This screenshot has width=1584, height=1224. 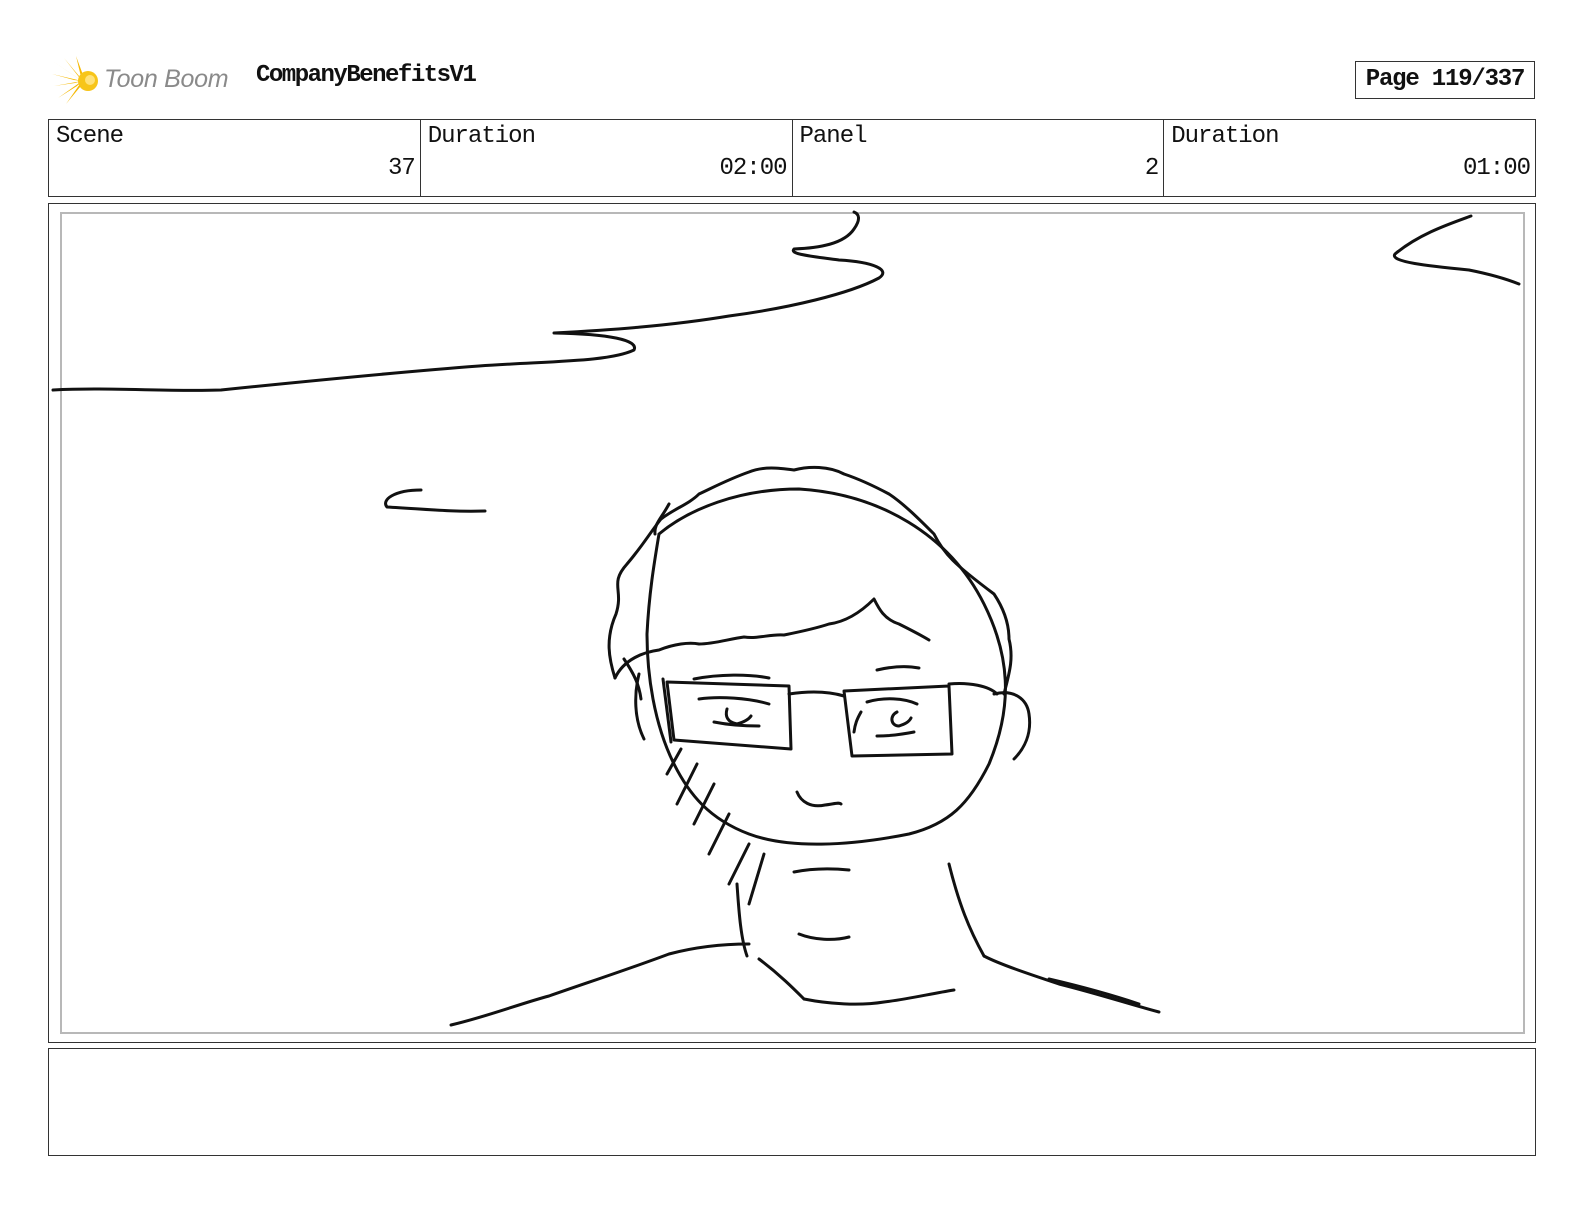 I want to click on project-title: CompanyBenefitsV1, so click(x=366, y=75).